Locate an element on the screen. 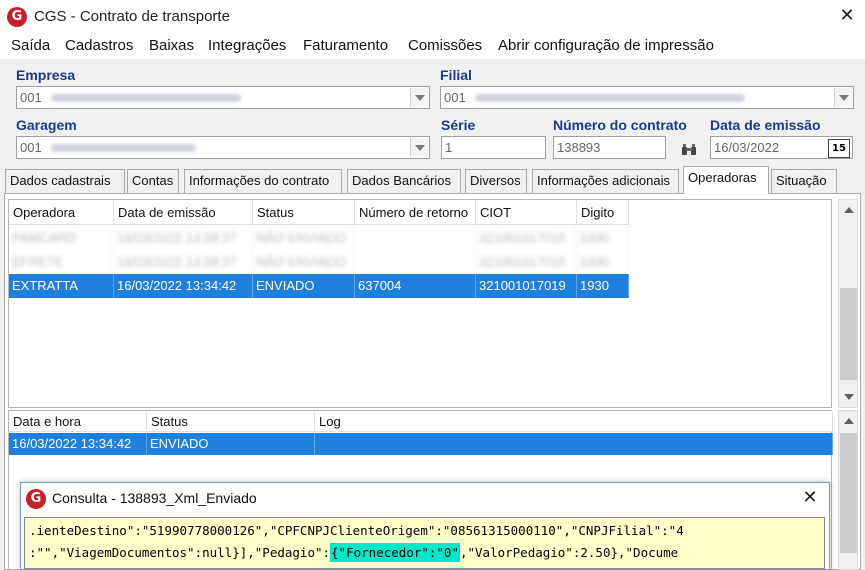  cell-operadora: EXTRATTA is located at coordinates (61, 286).